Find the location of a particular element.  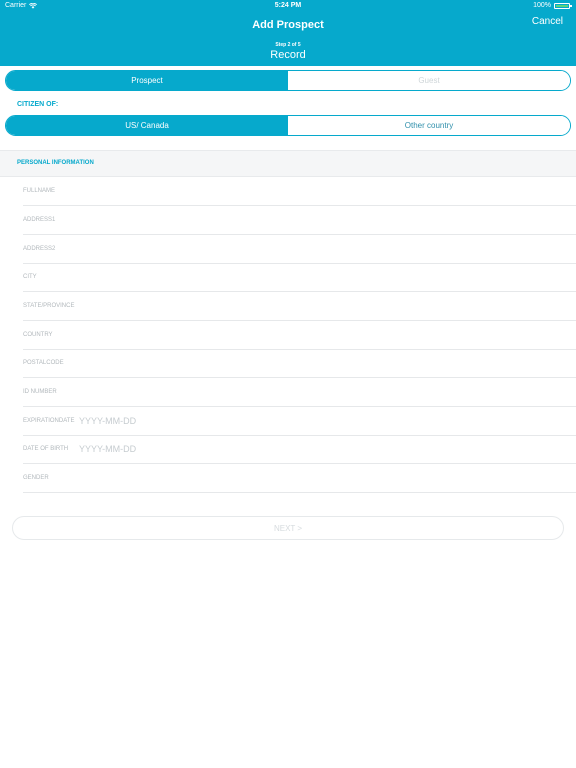

field-city: CITY is located at coordinates (288, 278).